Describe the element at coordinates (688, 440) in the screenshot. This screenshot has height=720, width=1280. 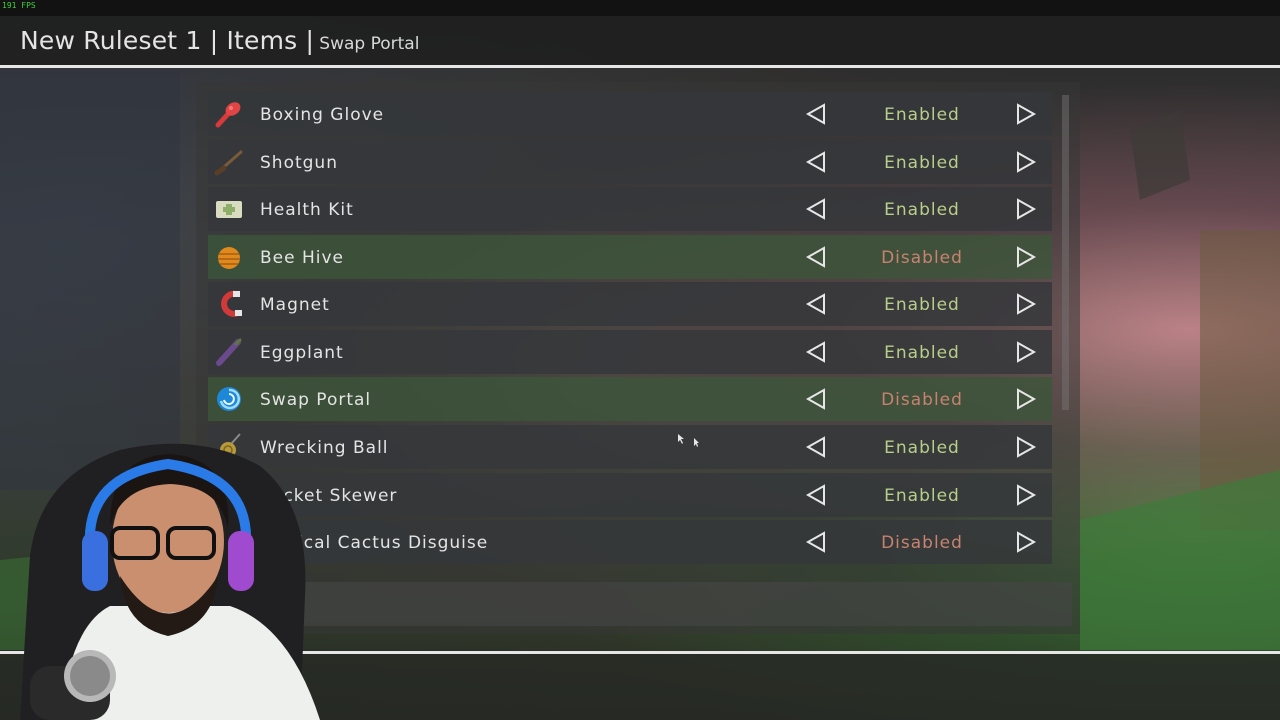
I see `mouse-cursor-icon` at that location.